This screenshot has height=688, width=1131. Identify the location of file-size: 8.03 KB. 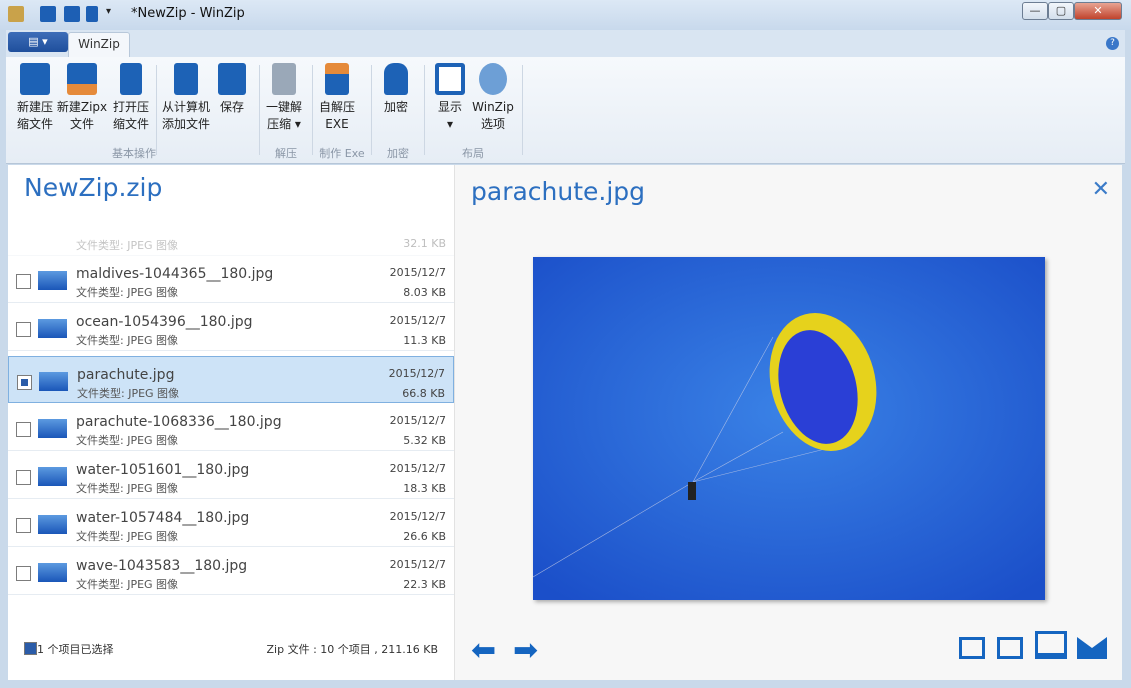
(424, 292).